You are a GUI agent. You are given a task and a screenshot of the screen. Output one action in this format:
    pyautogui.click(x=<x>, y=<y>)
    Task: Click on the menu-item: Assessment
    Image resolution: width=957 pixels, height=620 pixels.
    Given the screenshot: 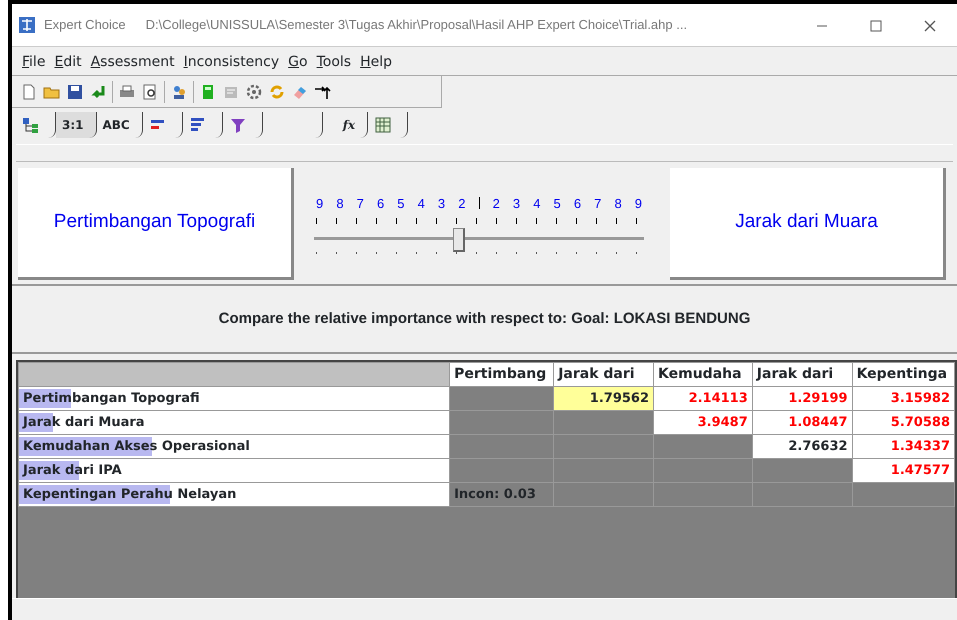 What is the action you would take?
    pyautogui.click(x=132, y=61)
    